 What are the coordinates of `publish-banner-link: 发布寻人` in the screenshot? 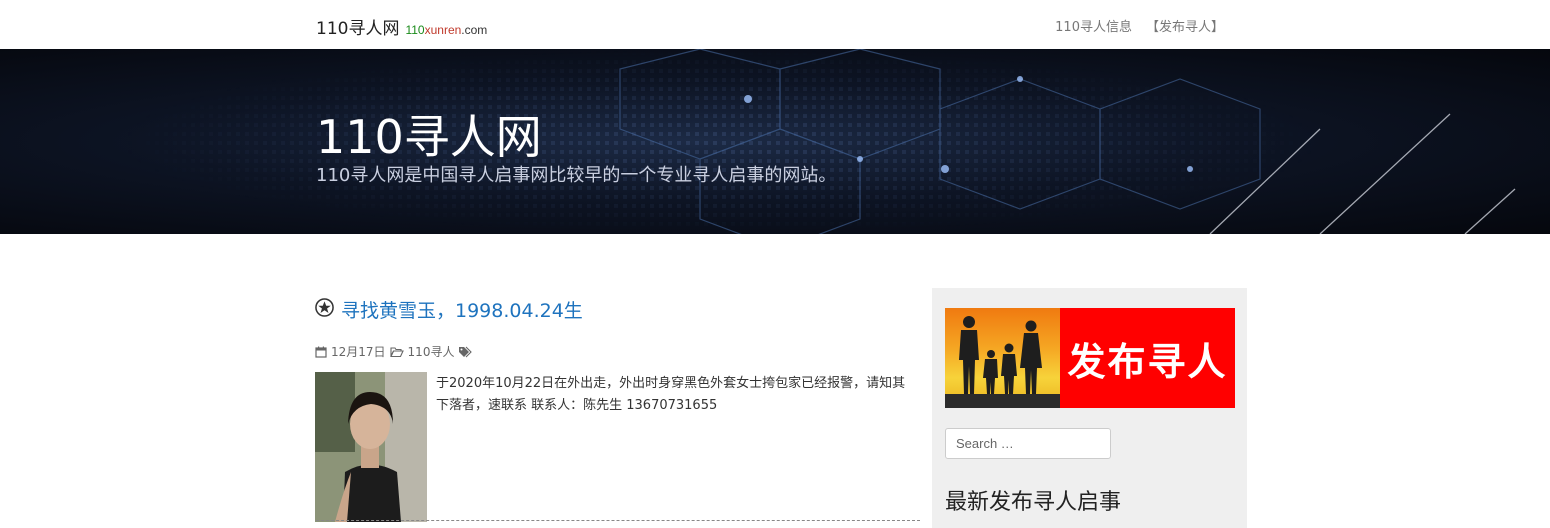 It's located at (1090, 358).